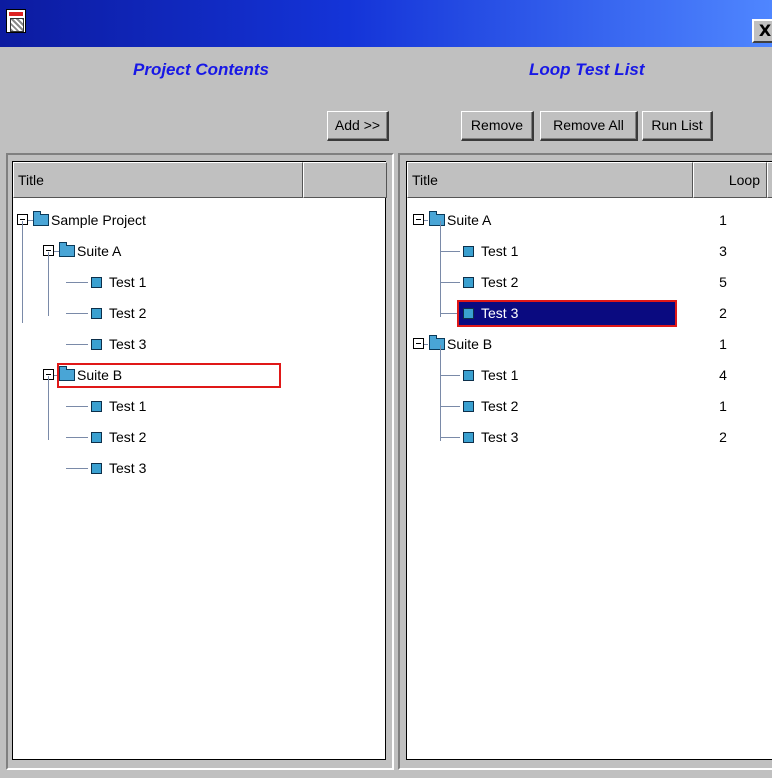  I want to click on project-contents-heading: Project Contents, so click(201, 69).